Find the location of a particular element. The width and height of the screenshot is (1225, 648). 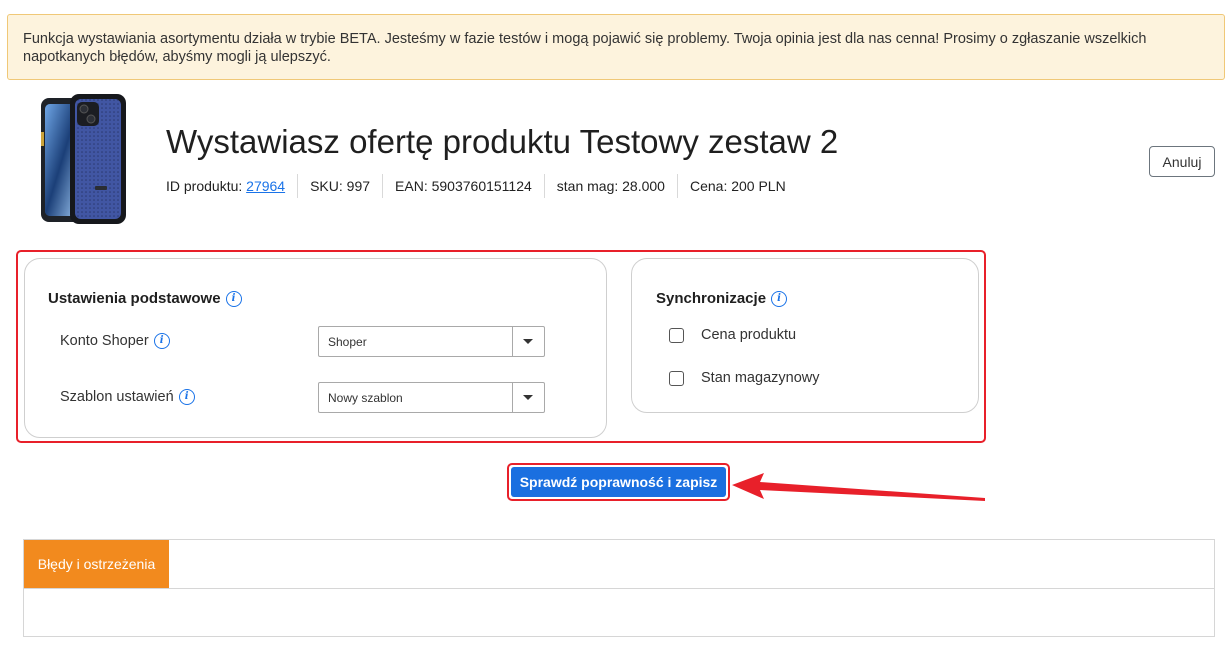

tab-errors-warnings: Błędy i ostrzeżenia is located at coordinates (96, 564).